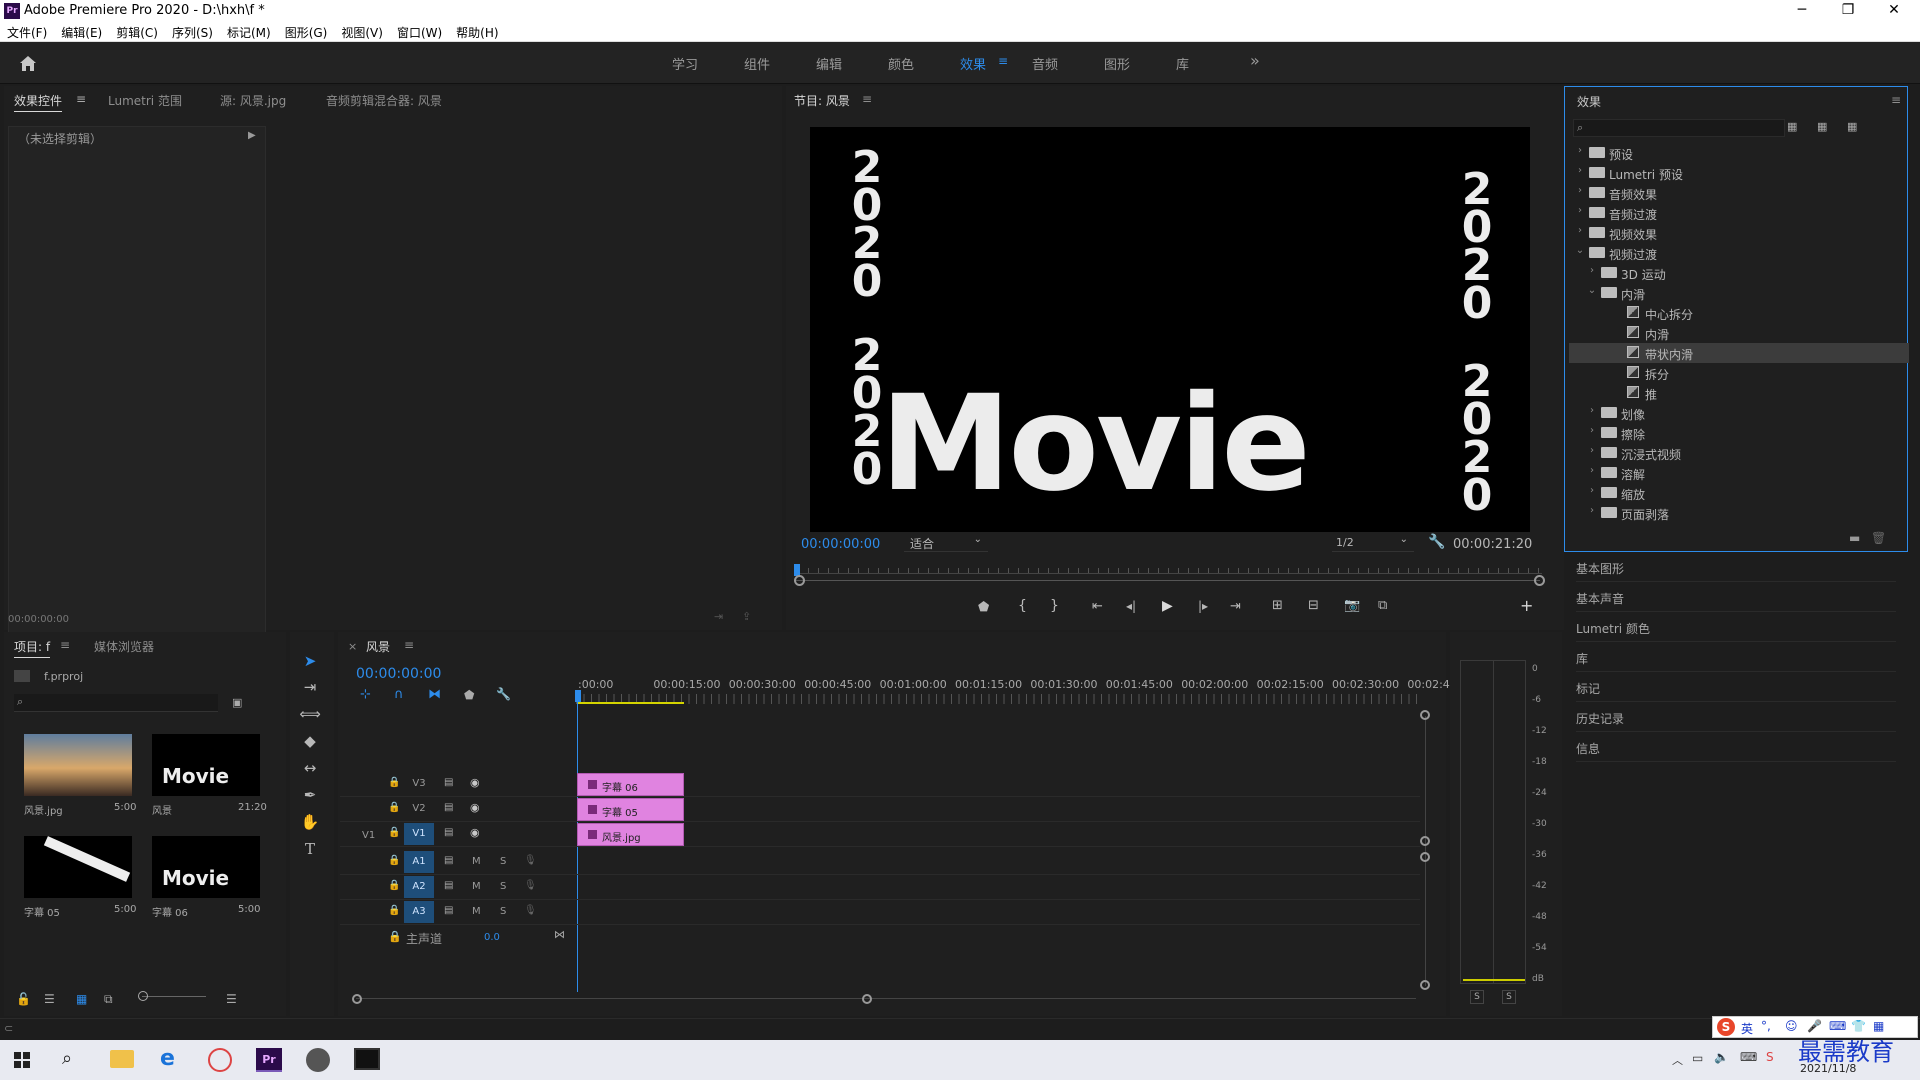 This screenshot has height=1080, width=1920. What do you see at coordinates (1167, 606) in the screenshot?
I see `play-icon: ▶` at bounding box center [1167, 606].